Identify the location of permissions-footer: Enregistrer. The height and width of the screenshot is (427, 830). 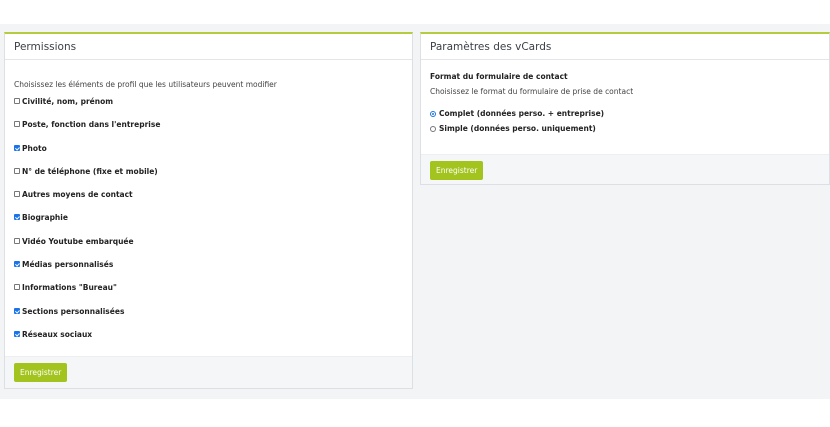
(208, 372).